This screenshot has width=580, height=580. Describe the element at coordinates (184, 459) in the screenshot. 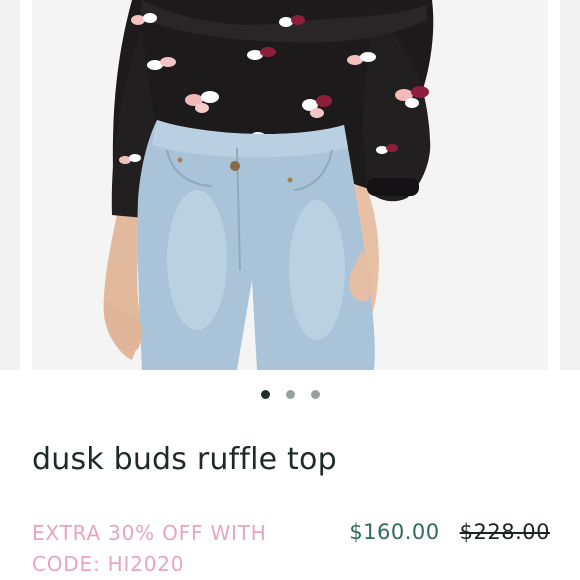

I see `product-title: dusk buds ruffle top` at that location.